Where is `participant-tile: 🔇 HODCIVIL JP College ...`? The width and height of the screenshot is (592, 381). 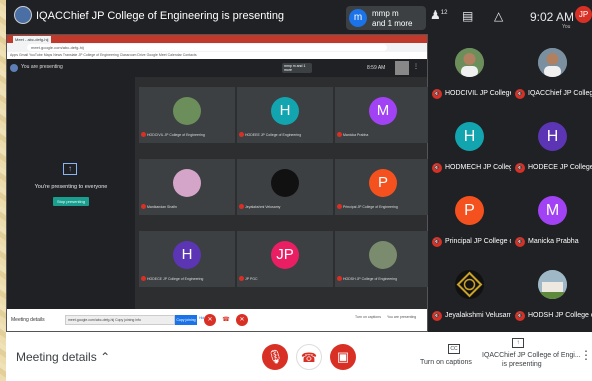
participant-tile: 🔇 HODCIVIL JP College ... is located at coordinates (474, 73).